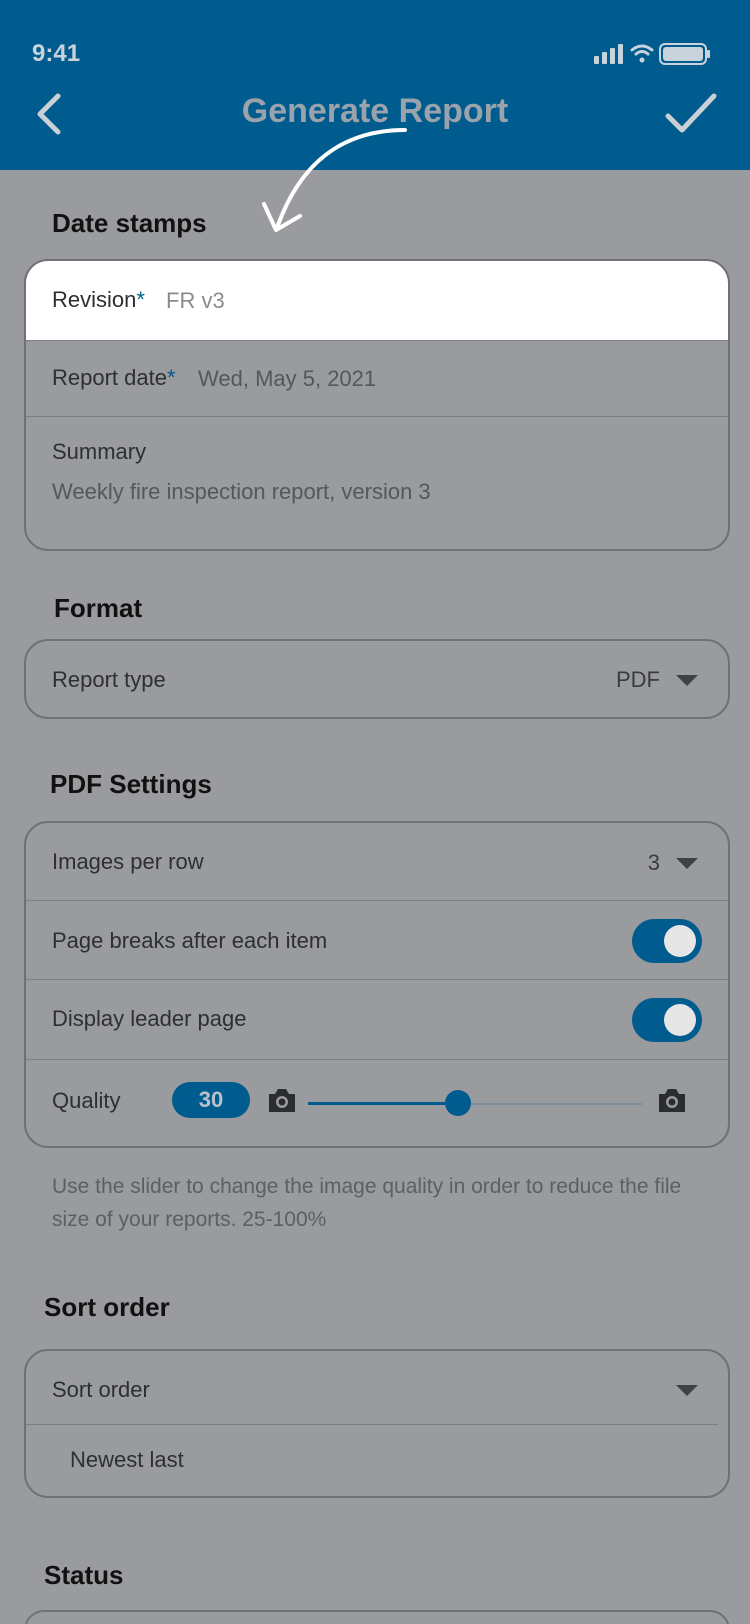  I want to click on slider-thumb, so click(458, 1103).